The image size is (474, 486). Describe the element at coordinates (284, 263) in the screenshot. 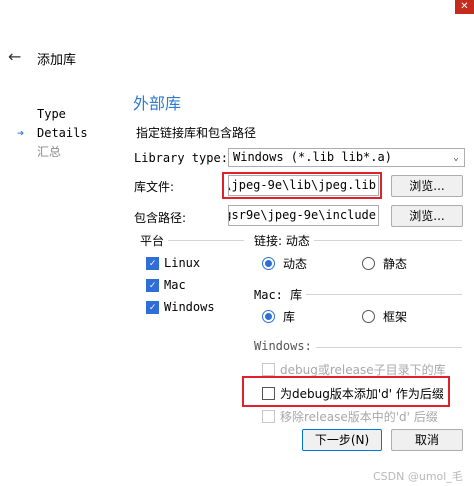

I see `linkage-dynamic-radio: 动态` at that location.